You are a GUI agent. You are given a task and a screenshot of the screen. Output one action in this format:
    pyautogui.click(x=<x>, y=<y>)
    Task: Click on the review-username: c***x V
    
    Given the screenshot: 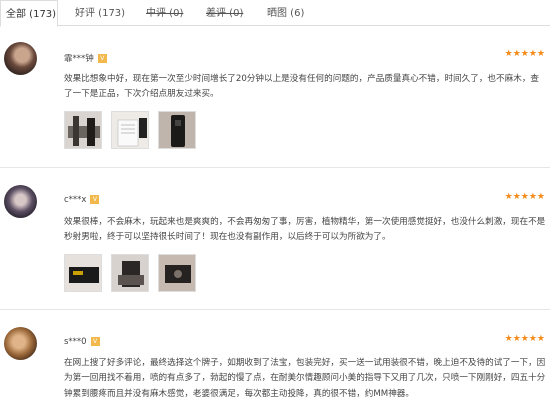 What is the action you would take?
    pyautogui.click(x=82, y=200)
    